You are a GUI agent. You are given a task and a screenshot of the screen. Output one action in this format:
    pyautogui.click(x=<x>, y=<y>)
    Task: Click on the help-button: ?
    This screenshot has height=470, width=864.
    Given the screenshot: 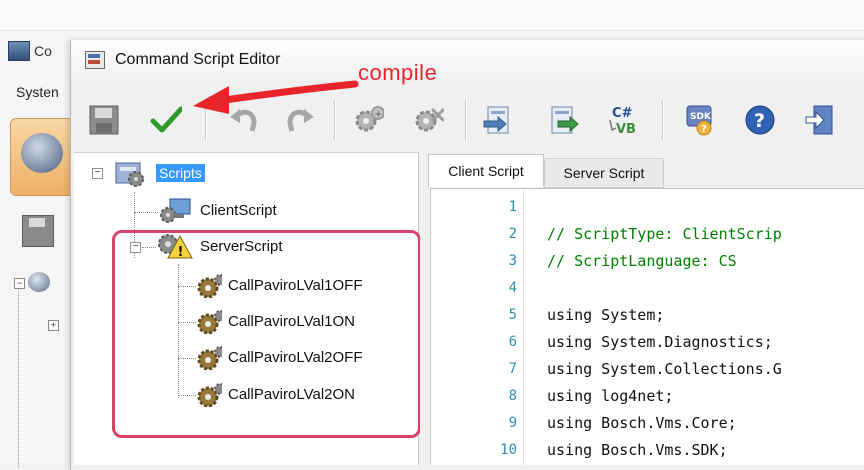 What is the action you would take?
    pyautogui.click(x=760, y=120)
    